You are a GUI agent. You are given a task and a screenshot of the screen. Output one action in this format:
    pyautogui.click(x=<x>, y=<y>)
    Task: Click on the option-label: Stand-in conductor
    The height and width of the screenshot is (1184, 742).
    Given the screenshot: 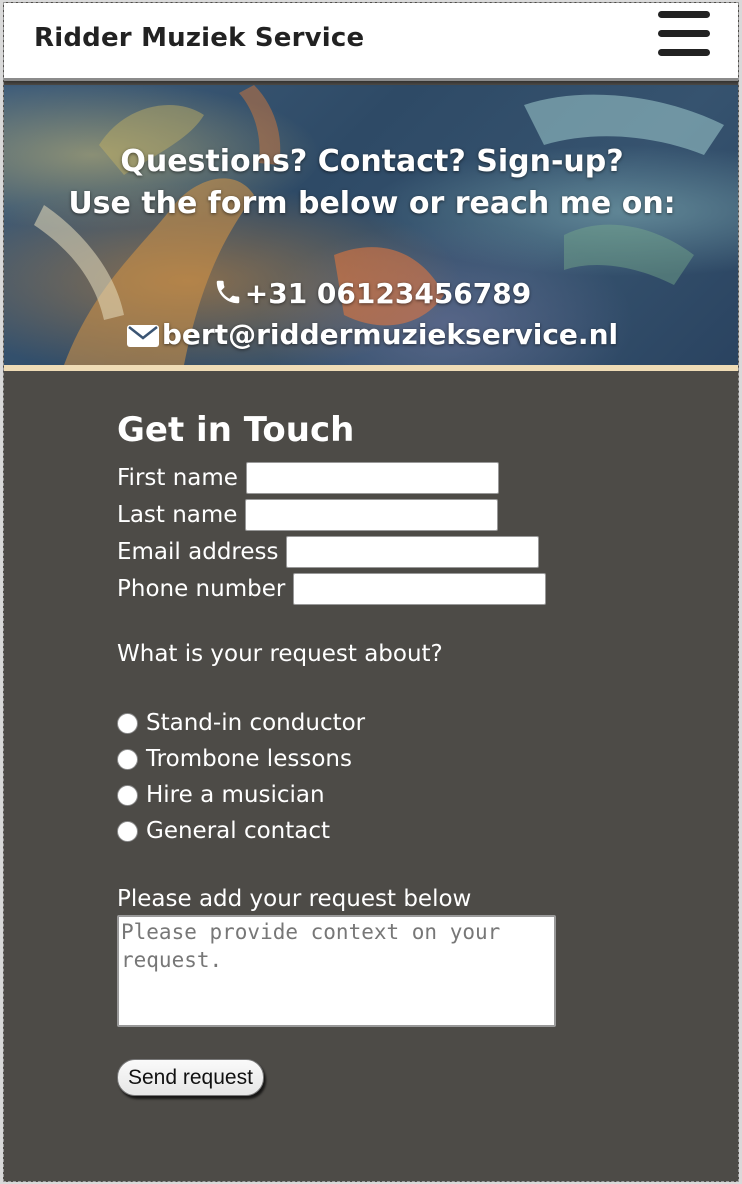 What is the action you would take?
    pyautogui.click(x=256, y=723)
    